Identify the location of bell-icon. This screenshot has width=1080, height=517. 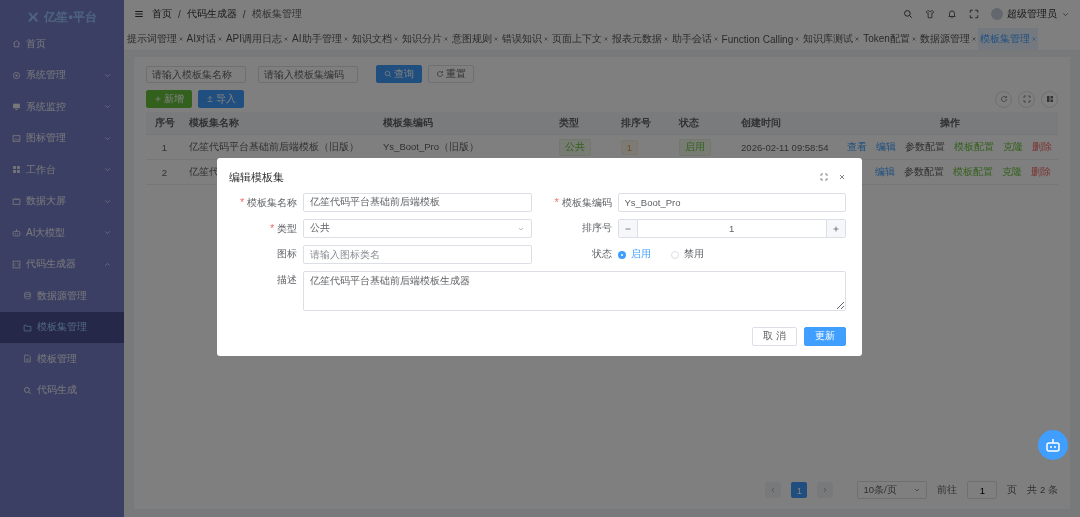
(952, 14).